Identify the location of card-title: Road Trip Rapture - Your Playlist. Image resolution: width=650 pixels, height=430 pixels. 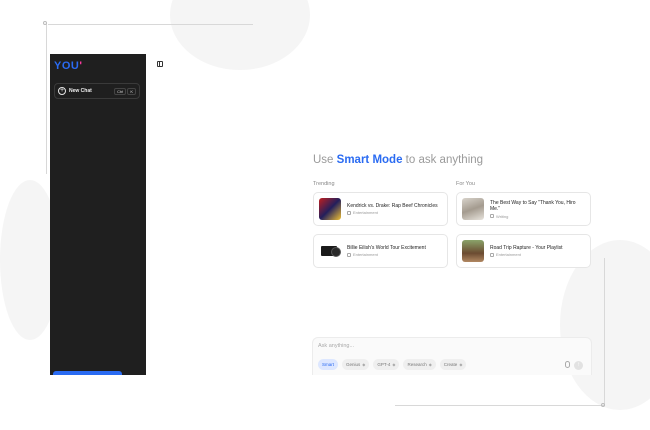
(526, 247).